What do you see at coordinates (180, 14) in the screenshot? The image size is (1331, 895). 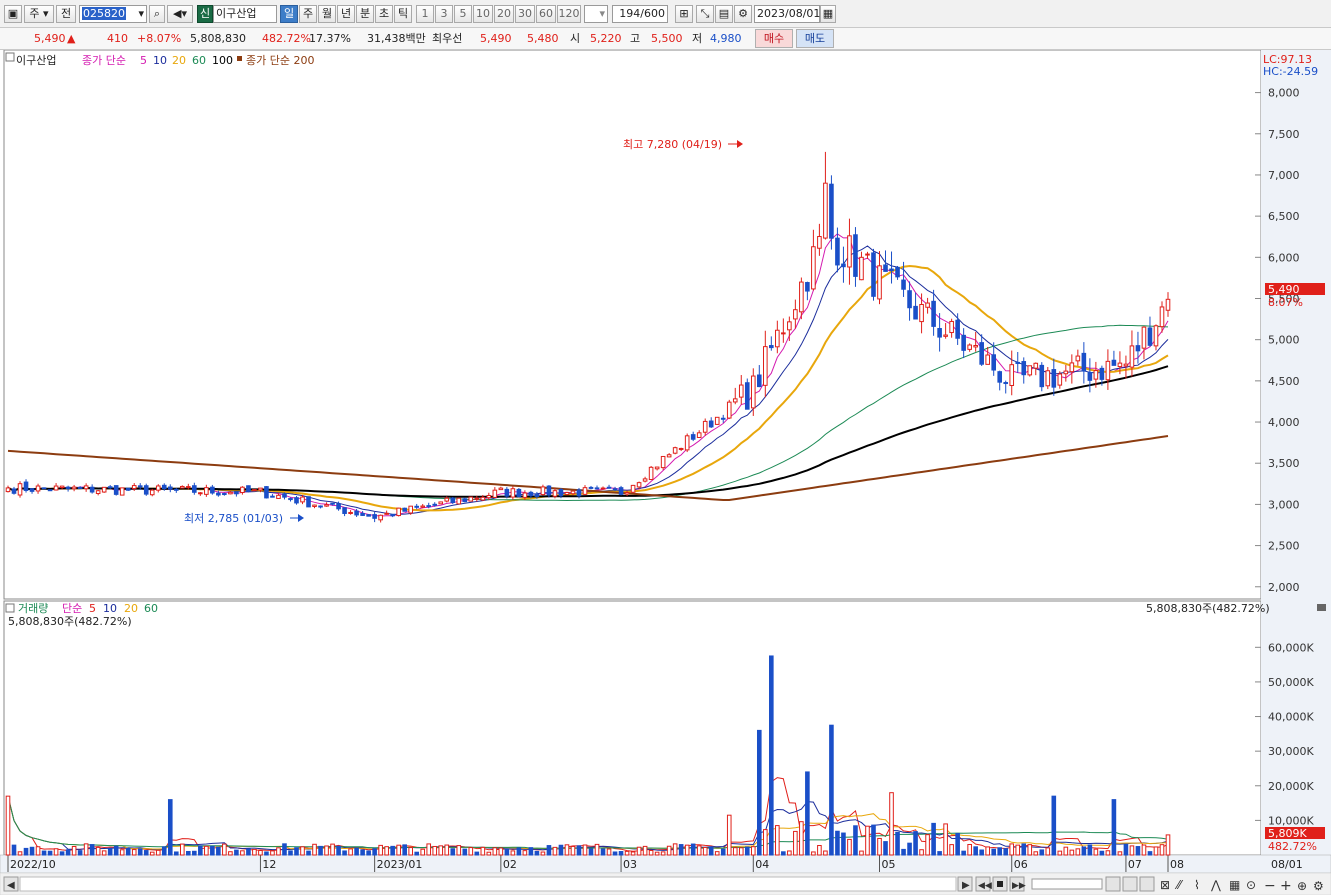 I see `speaker-icon: ◀▾` at bounding box center [180, 14].